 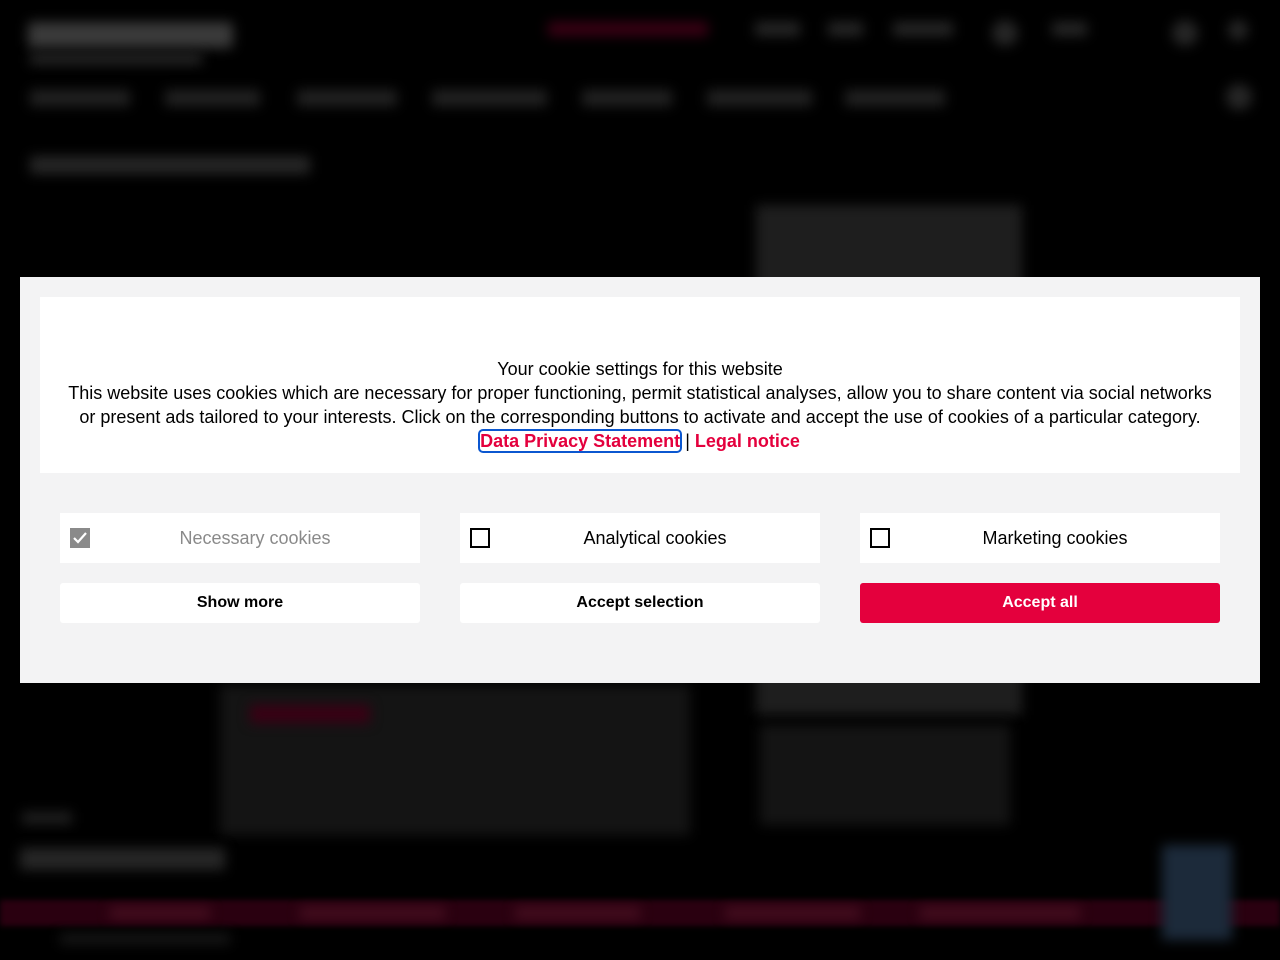 I want to click on necessary-cookies-checkbox, so click(x=80, y=538).